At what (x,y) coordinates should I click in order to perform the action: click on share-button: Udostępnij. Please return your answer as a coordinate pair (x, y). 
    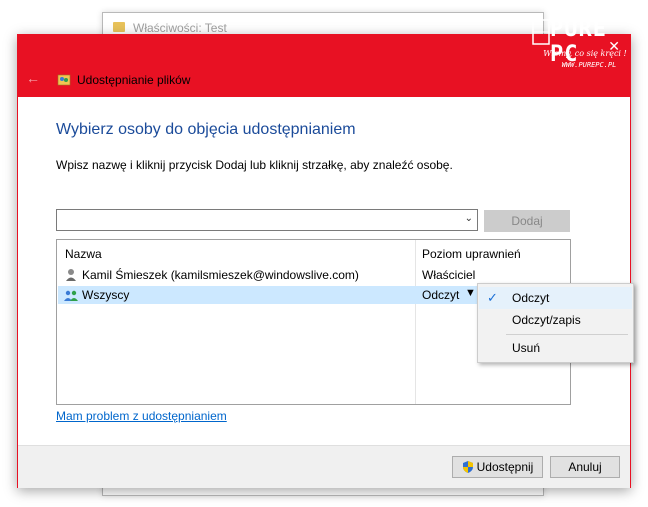
    Looking at the image, I should click on (497, 467).